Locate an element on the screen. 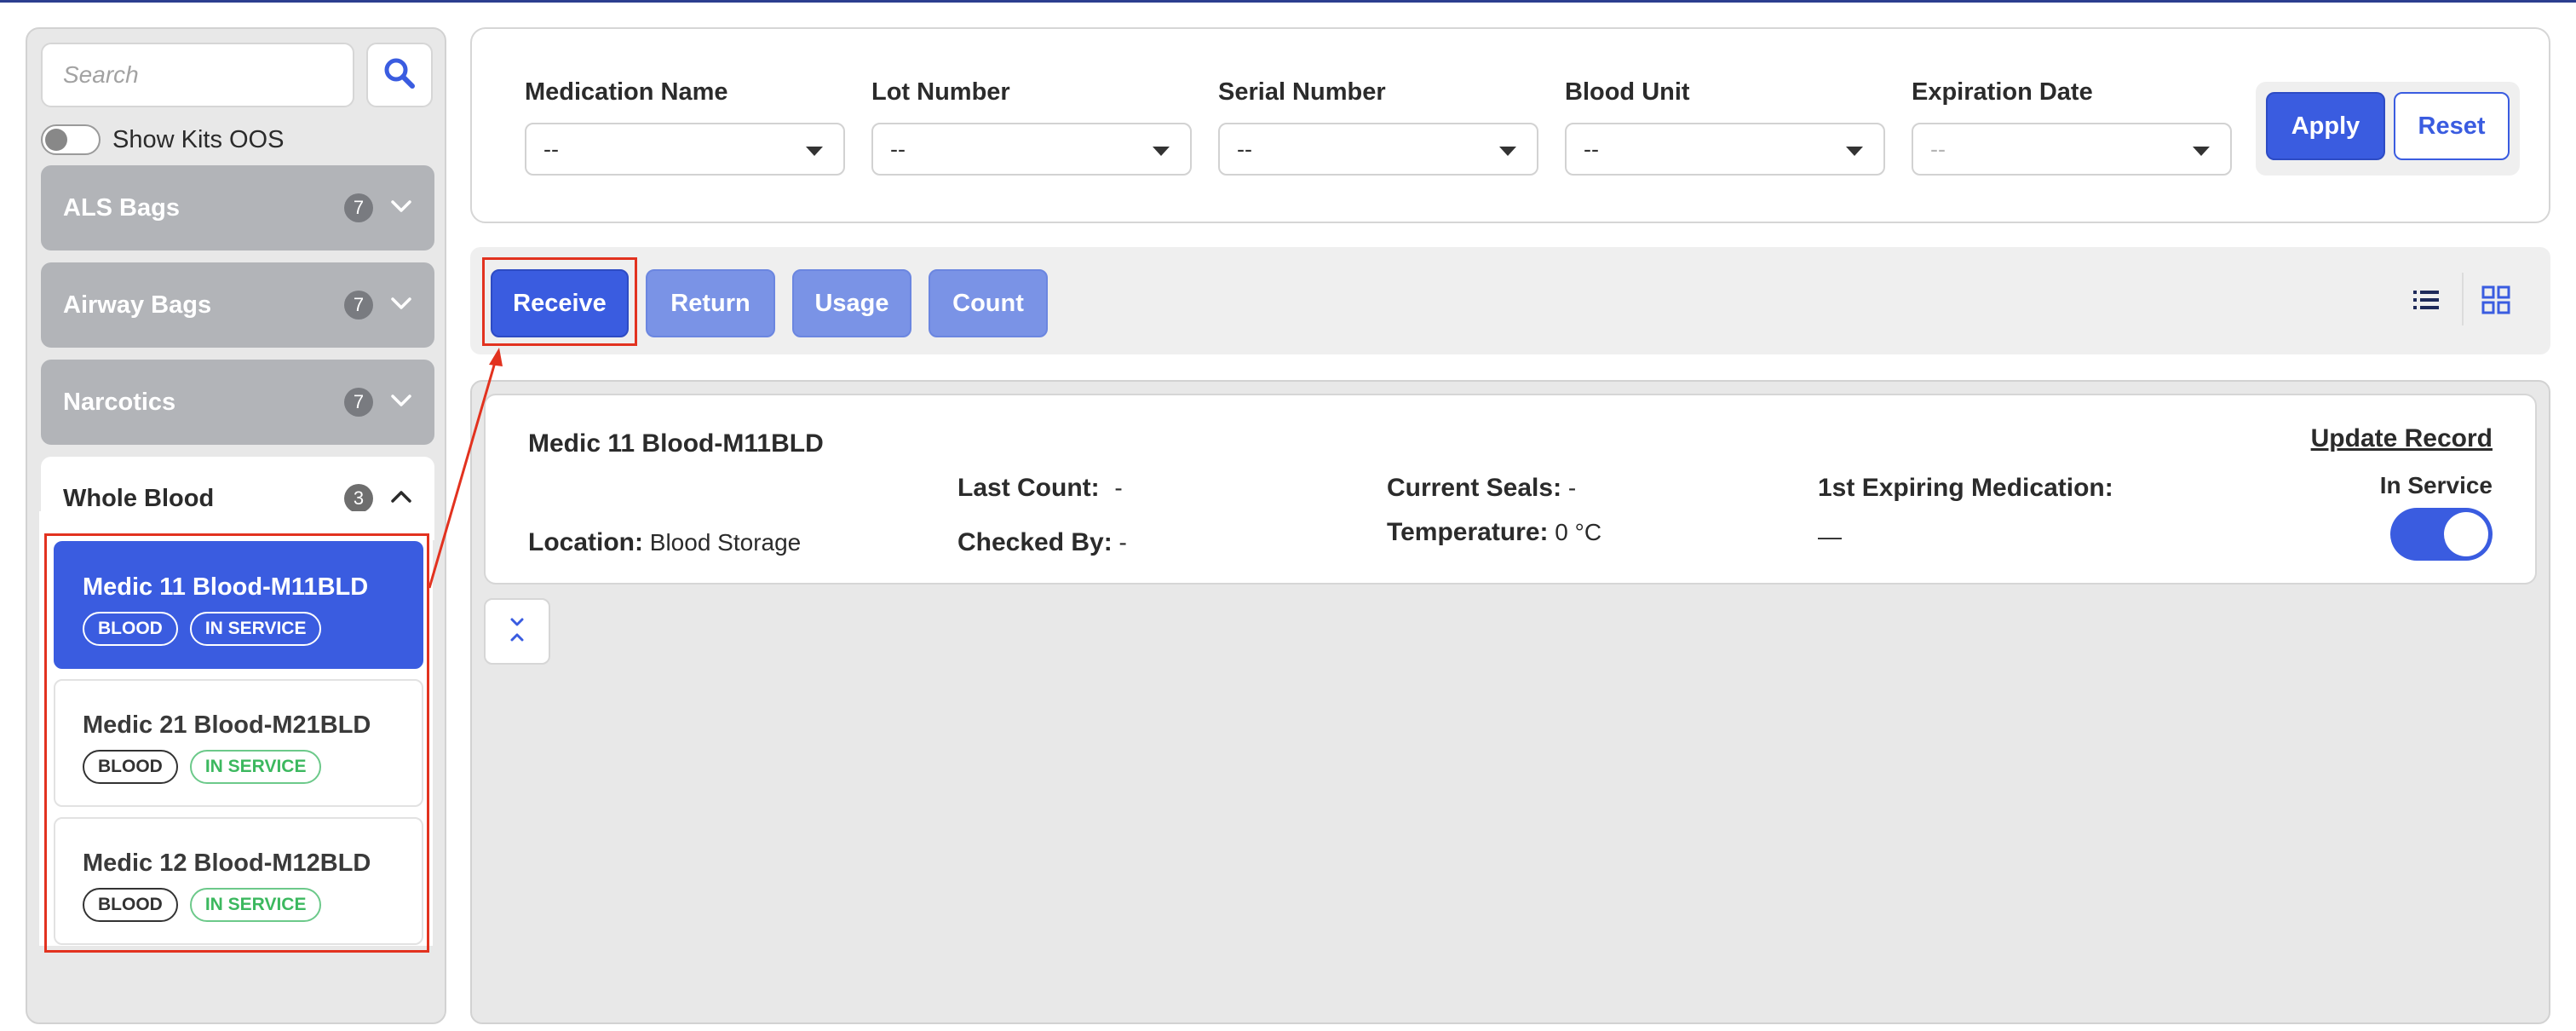  count-button: Count is located at coordinates (989, 303).